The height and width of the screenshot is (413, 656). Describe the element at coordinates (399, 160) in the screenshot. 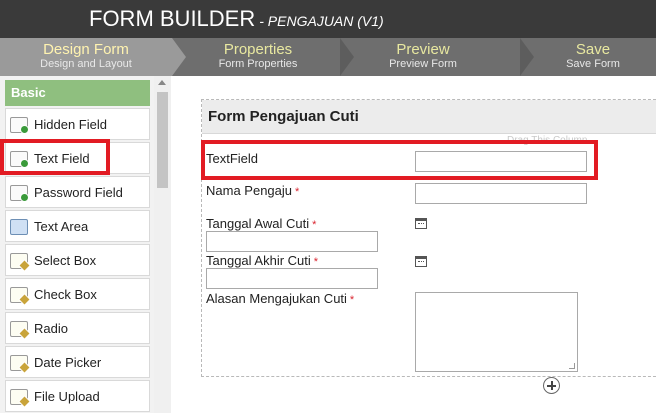

I see `highlight-box-canvas-textfield` at that location.